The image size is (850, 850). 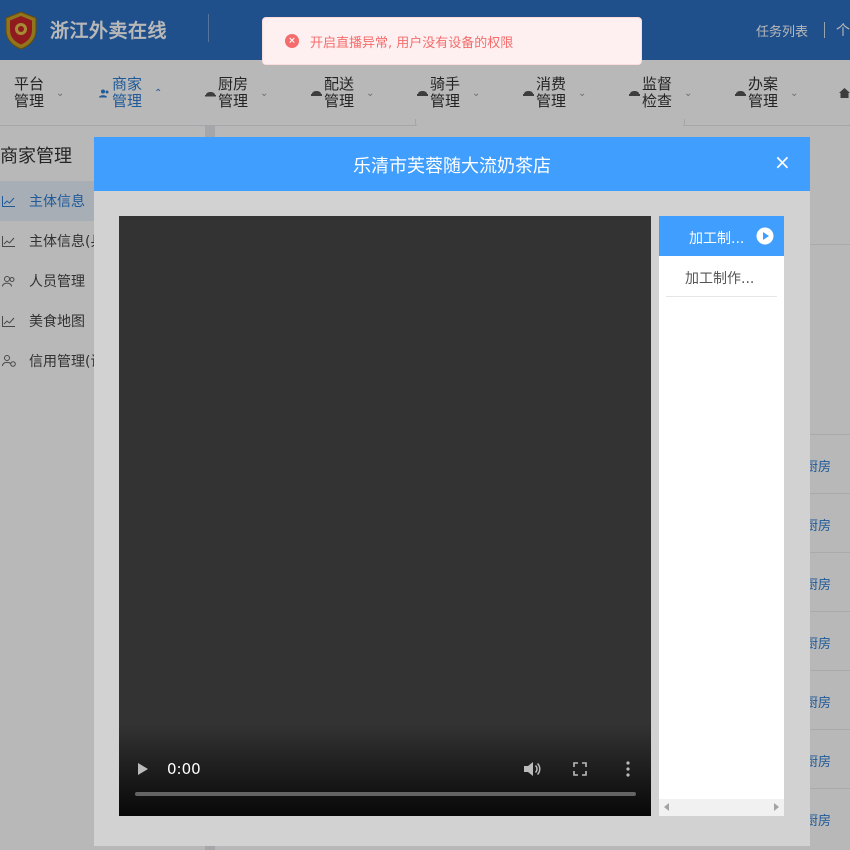 What do you see at coordinates (385, 794) in the screenshot?
I see `video-progress-bar` at bounding box center [385, 794].